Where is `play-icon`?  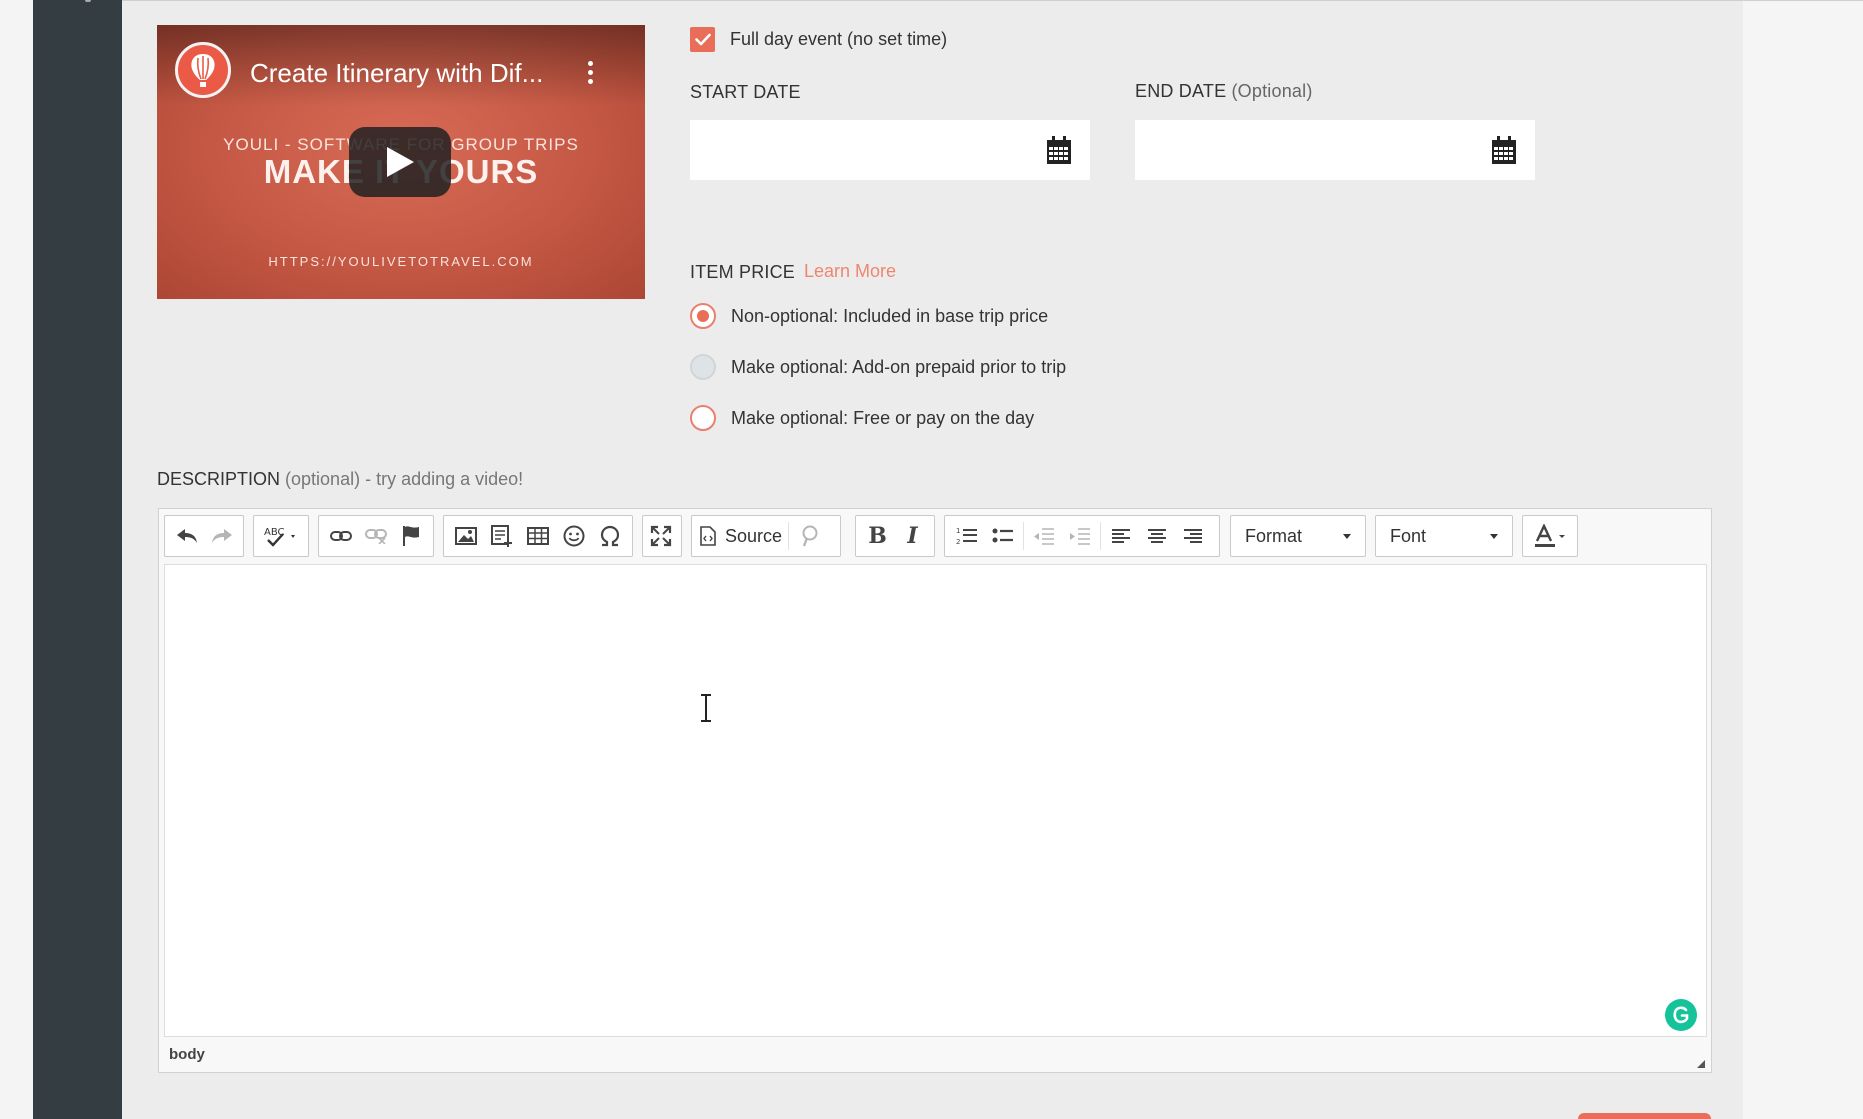
play-icon is located at coordinates (400, 162).